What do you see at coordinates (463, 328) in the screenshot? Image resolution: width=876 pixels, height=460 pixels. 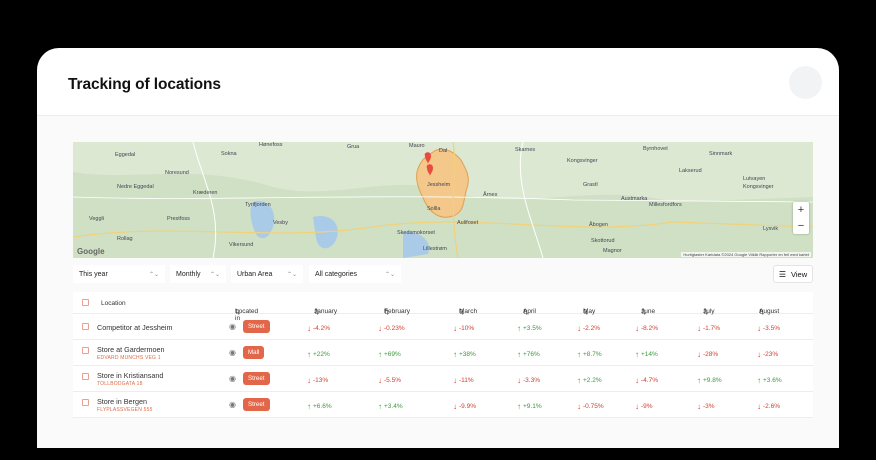 I see `month-change: ↓ -10%` at bounding box center [463, 328].